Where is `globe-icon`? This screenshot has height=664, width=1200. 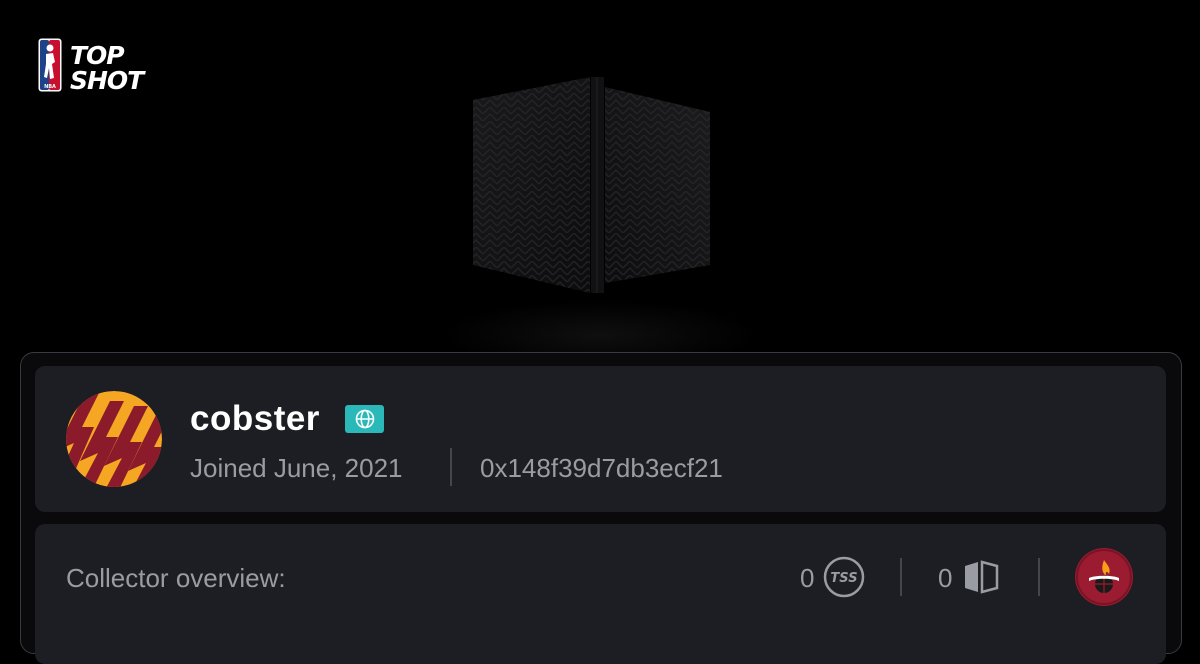
globe-icon is located at coordinates (364, 419).